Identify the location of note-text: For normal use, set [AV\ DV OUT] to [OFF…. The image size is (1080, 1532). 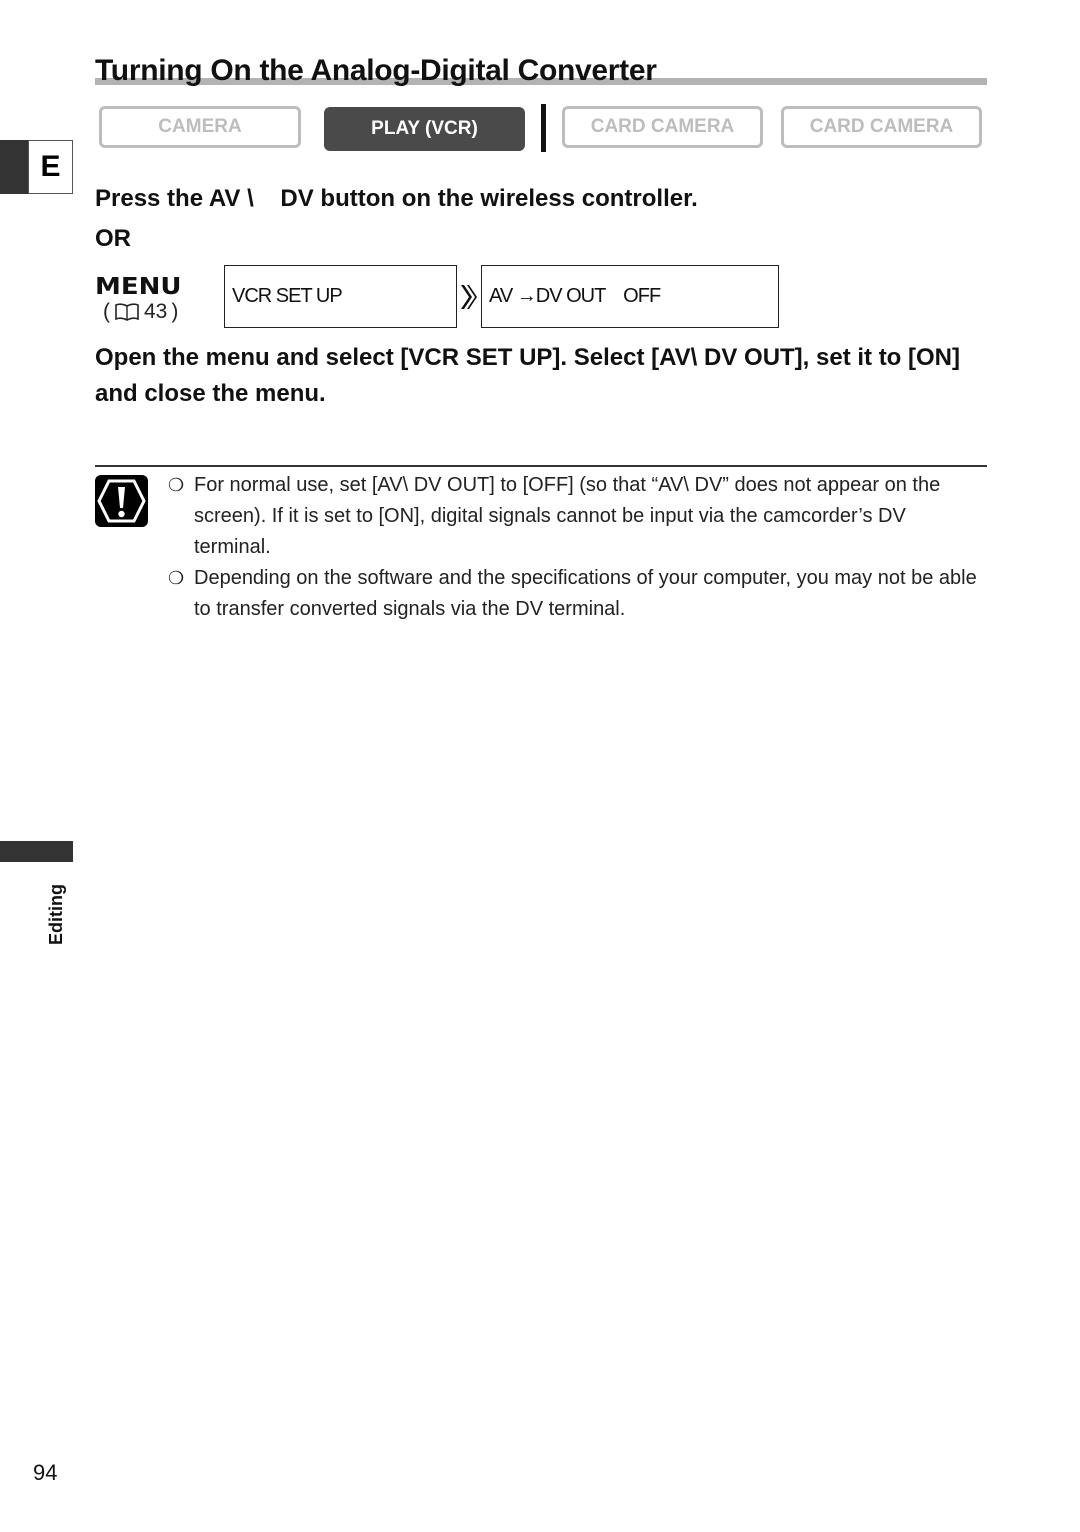
(567, 516).